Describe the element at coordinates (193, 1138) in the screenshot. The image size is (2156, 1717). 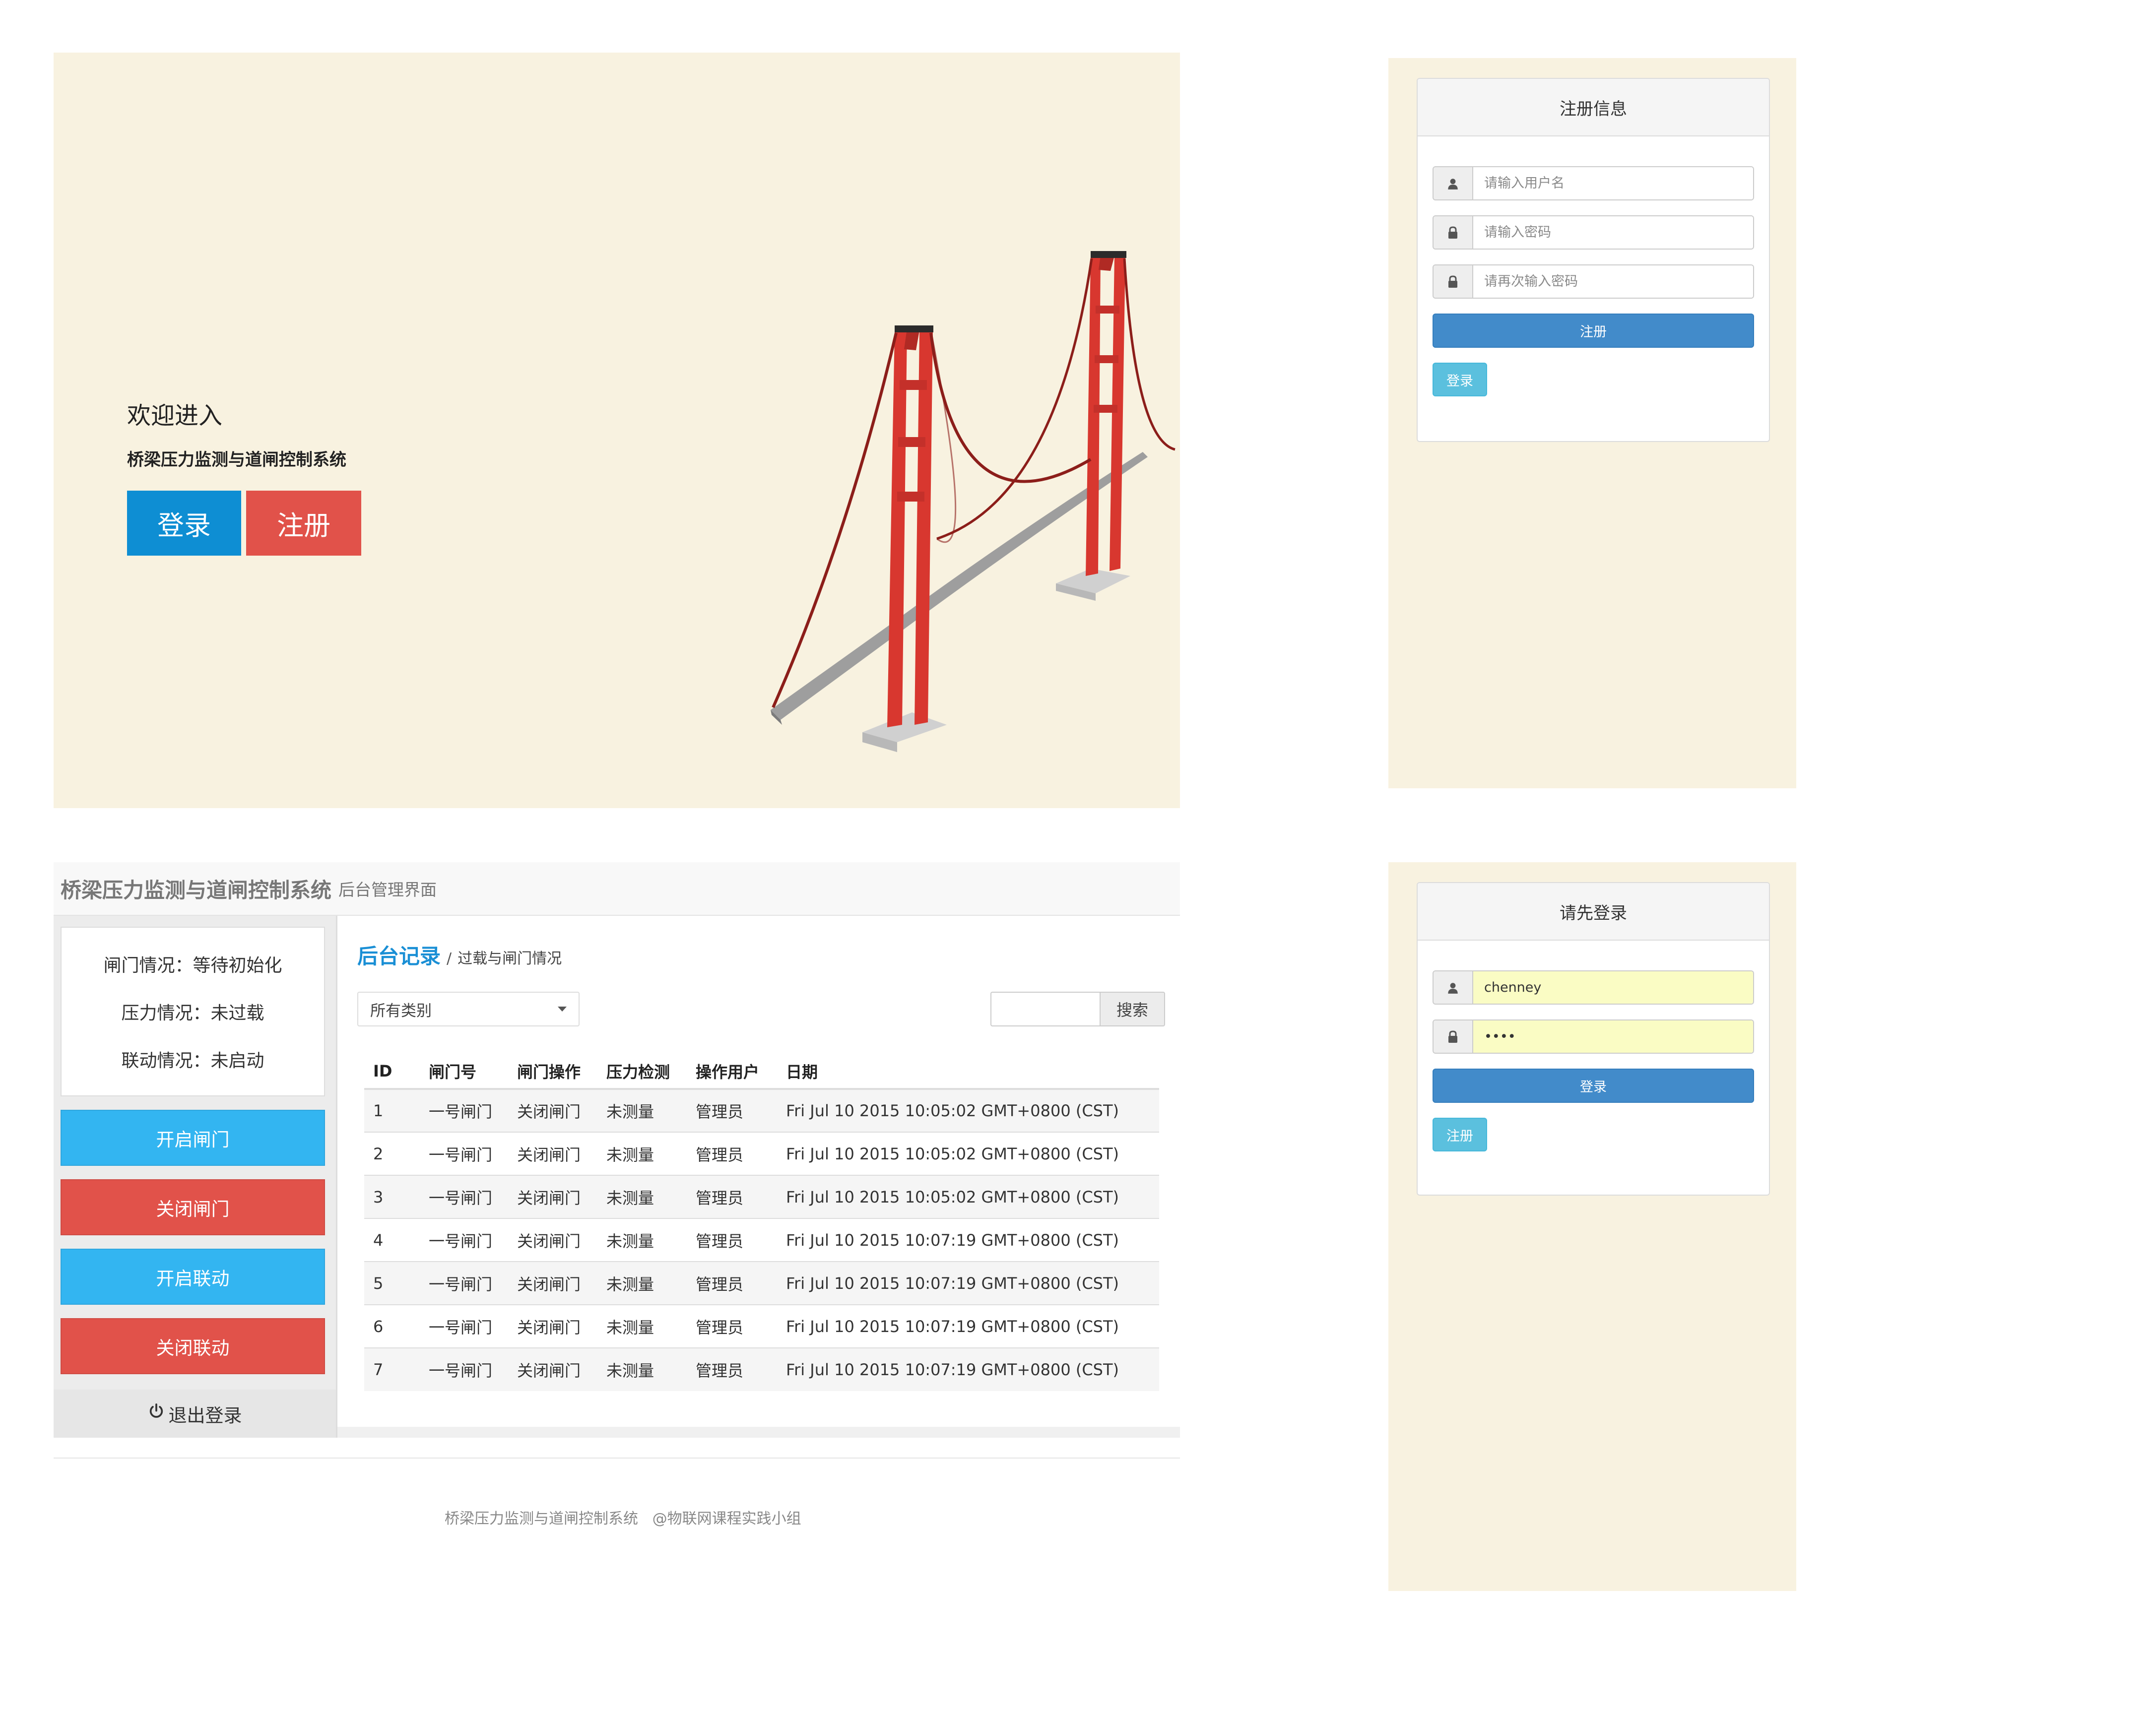
I see `open-gate-button: 开启闸门` at that location.